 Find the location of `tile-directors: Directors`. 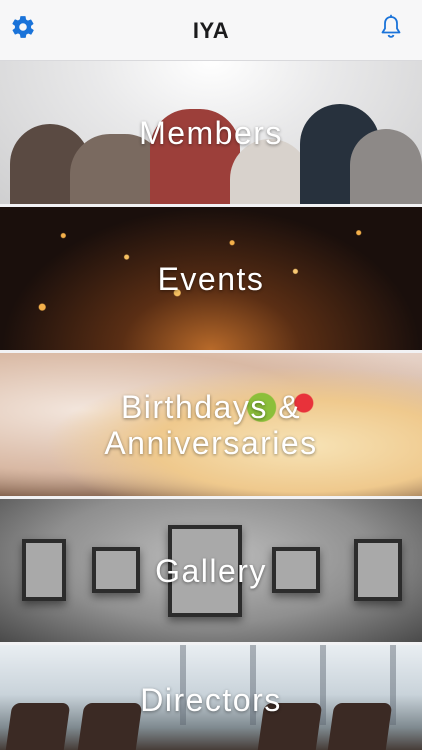

tile-directors: Directors is located at coordinates (211, 697).